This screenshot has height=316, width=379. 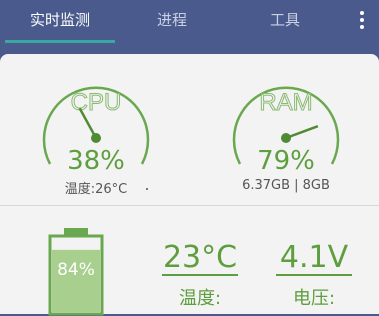 I want to click on voltage-label: 电压:, so click(x=314, y=298).